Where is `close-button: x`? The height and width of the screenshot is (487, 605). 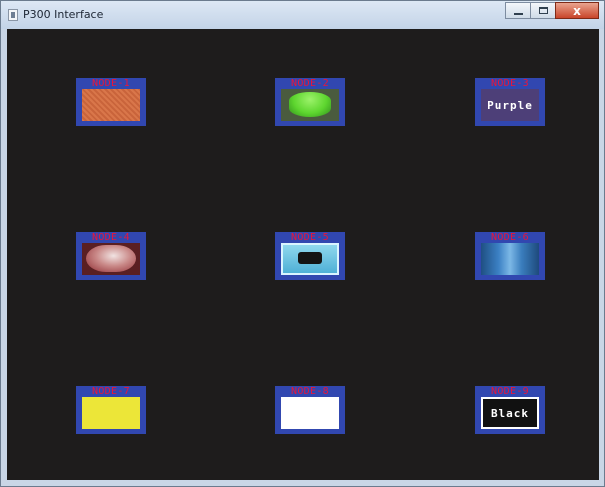
close-button: x is located at coordinates (577, 10).